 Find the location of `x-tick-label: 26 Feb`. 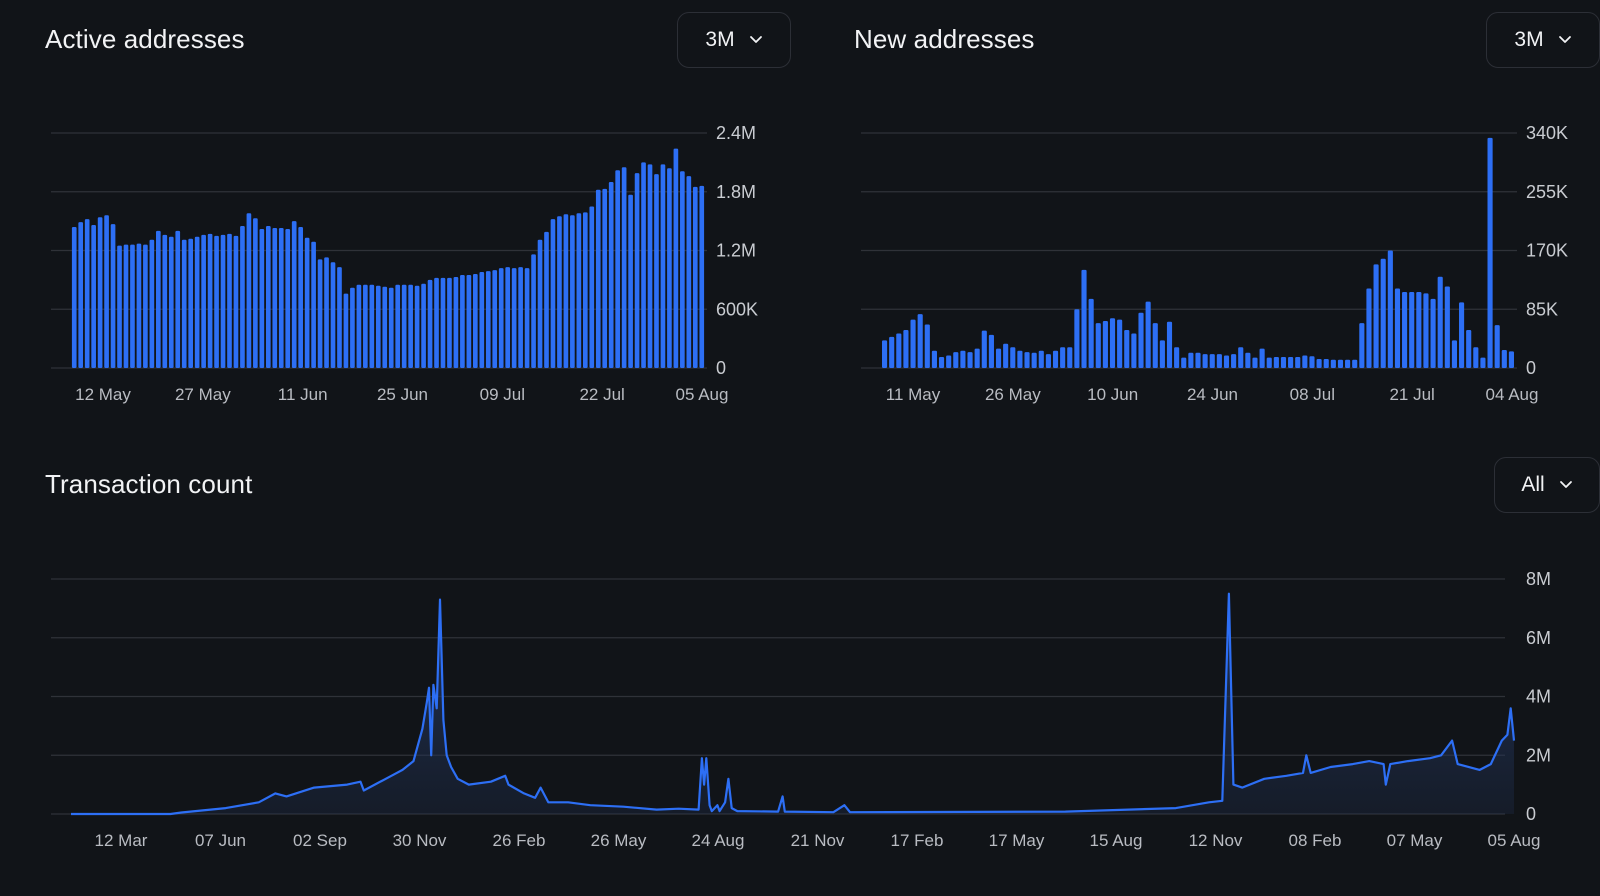

x-tick-label: 26 Feb is located at coordinates (519, 840).